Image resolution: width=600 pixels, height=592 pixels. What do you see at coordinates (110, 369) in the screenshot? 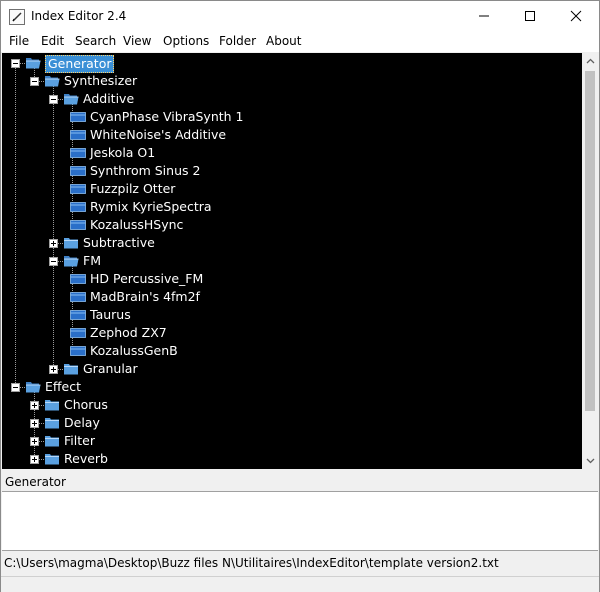
I see `tree-node-text: Granular` at bounding box center [110, 369].